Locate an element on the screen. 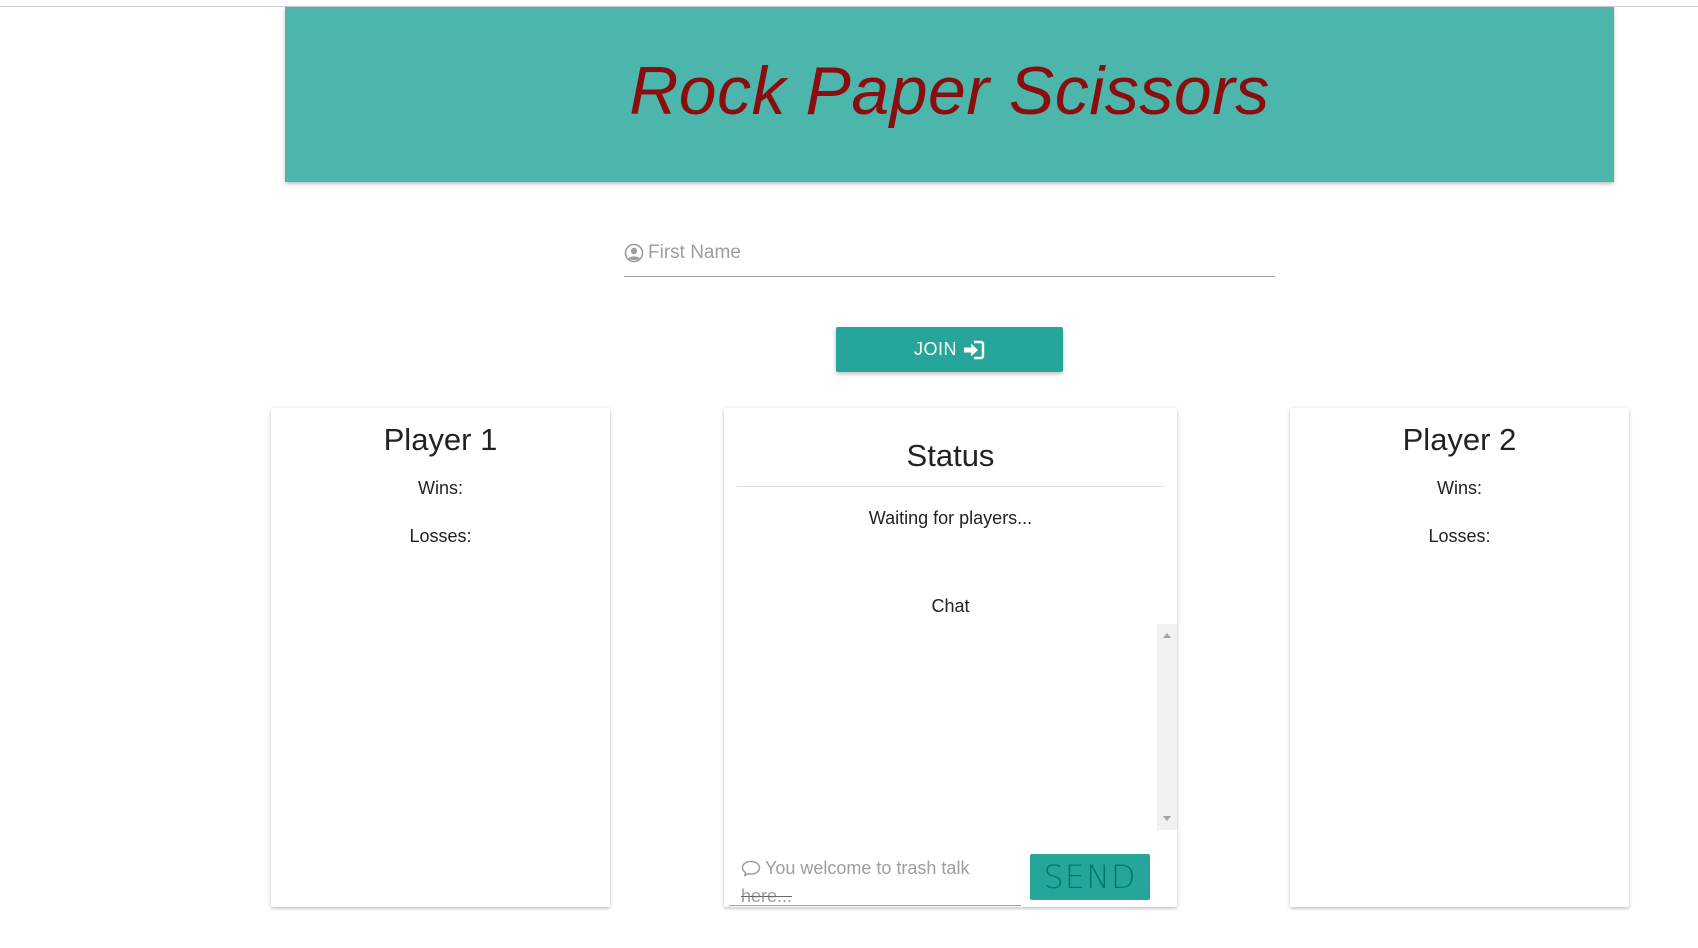 The height and width of the screenshot is (948, 1698). player-2-losses: Losses: is located at coordinates (1459, 536).